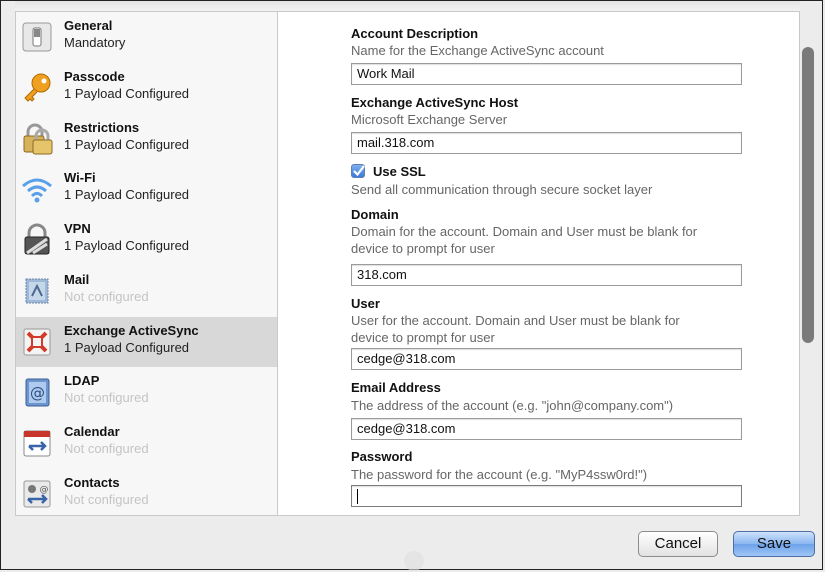 This screenshot has height=572, width=825. What do you see at coordinates (37, 443) in the screenshot?
I see `calendar-icon` at bounding box center [37, 443].